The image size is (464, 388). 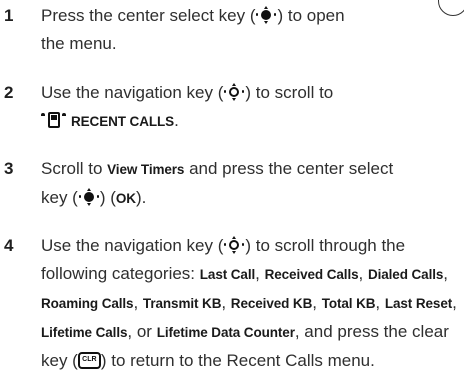 What do you see at coordinates (141, 197) in the screenshot?
I see `instruction-text: ).` at bounding box center [141, 197].